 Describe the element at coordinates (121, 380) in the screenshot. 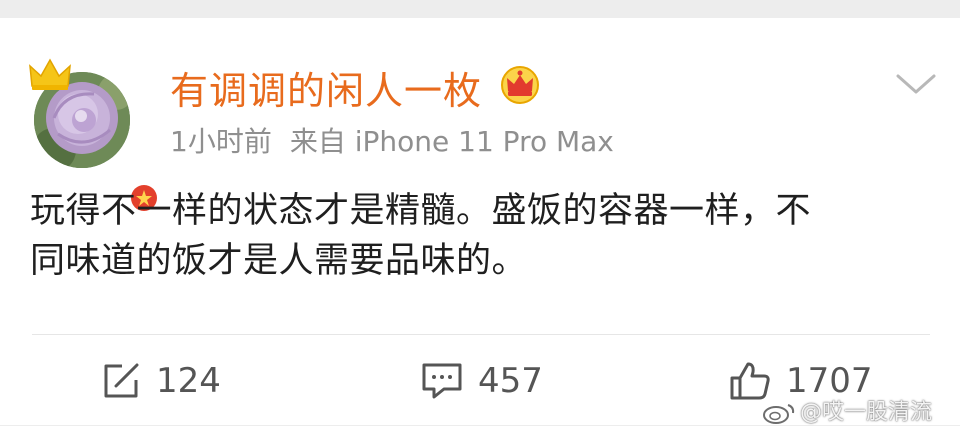

I see `repost-icon` at that location.